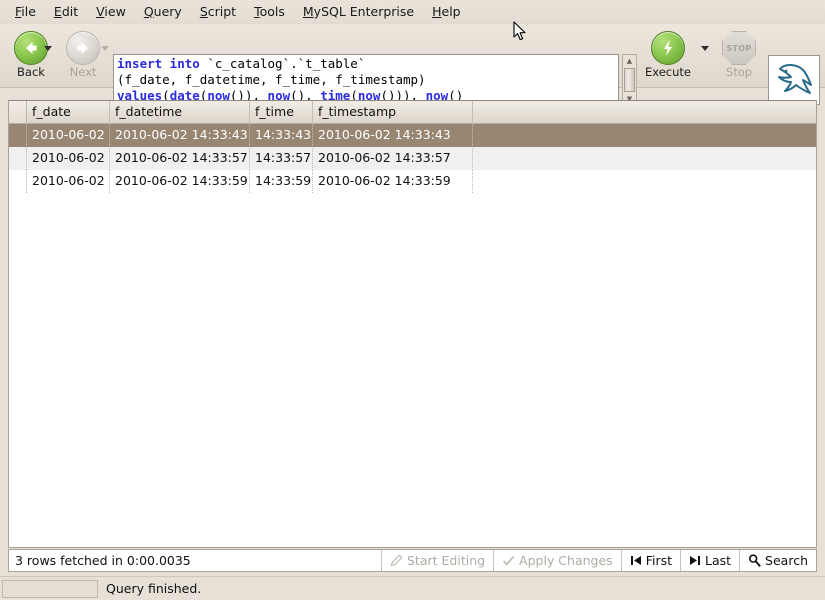 The height and width of the screenshot is (600, 825). Describe the element at coordinates (566, 560) in the screenshot. I see `apply-changes-label: Apply Changes` at that location.